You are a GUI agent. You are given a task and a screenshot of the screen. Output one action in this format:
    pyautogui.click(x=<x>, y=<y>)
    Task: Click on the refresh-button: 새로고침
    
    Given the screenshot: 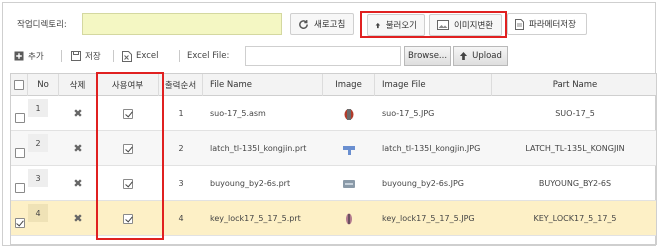 What is the action you would take?
    pyautogui.click(x=322, y=24)
    